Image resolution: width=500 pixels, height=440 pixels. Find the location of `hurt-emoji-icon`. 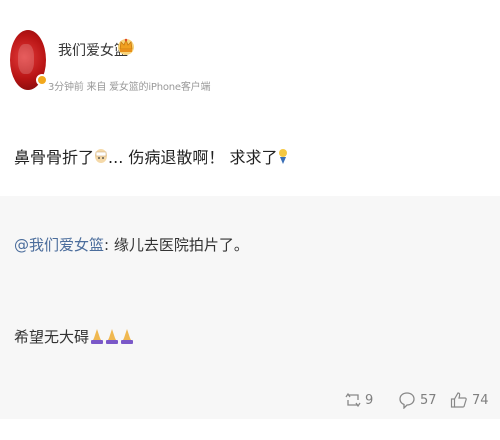

hurt-emoji-icon is located at coordinates (101, 156).